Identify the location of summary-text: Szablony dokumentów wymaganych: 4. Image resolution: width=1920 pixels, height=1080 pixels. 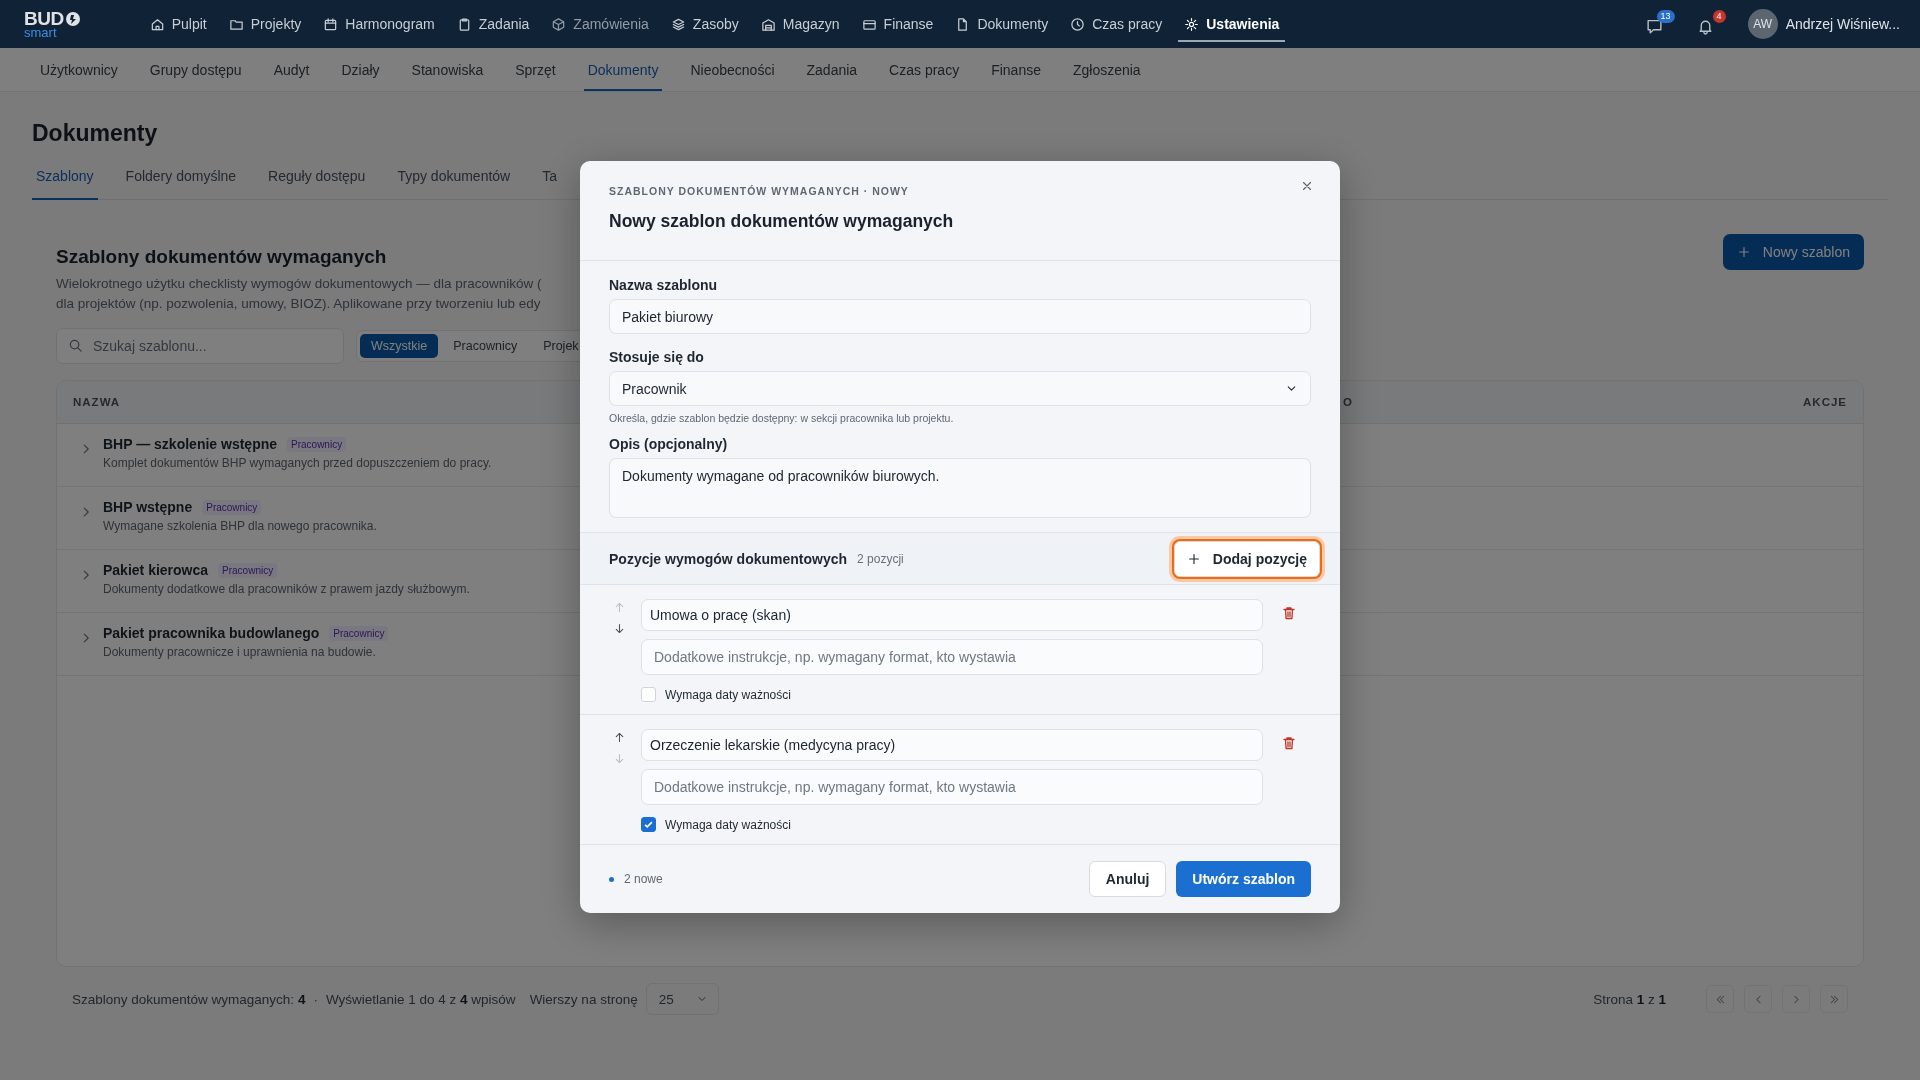
(189, 999).